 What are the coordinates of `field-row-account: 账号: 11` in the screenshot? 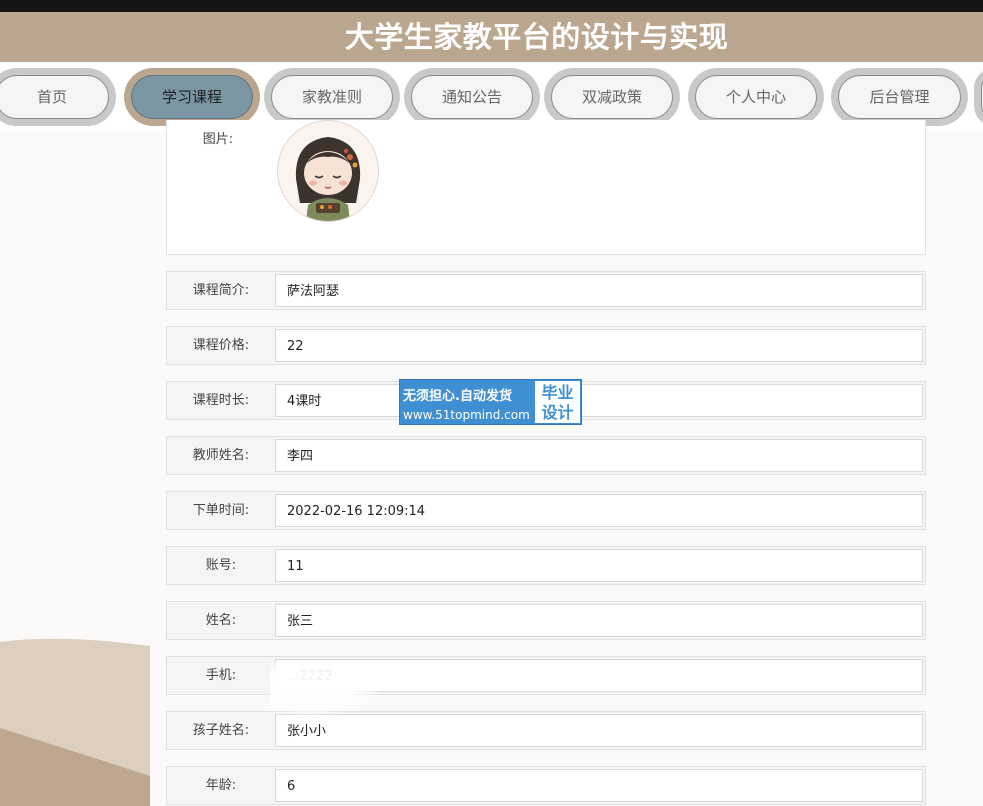 It's located at (546, 565).